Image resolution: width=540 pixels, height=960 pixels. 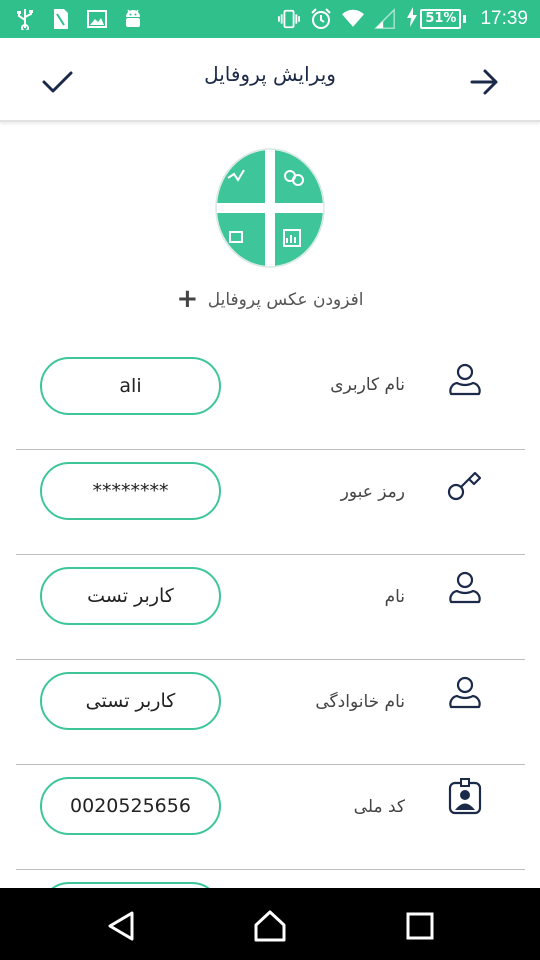 What do you see at coordinates (130, 386) in the screenshot?
I see `username-field: ali` at bounding box center [130, 386].